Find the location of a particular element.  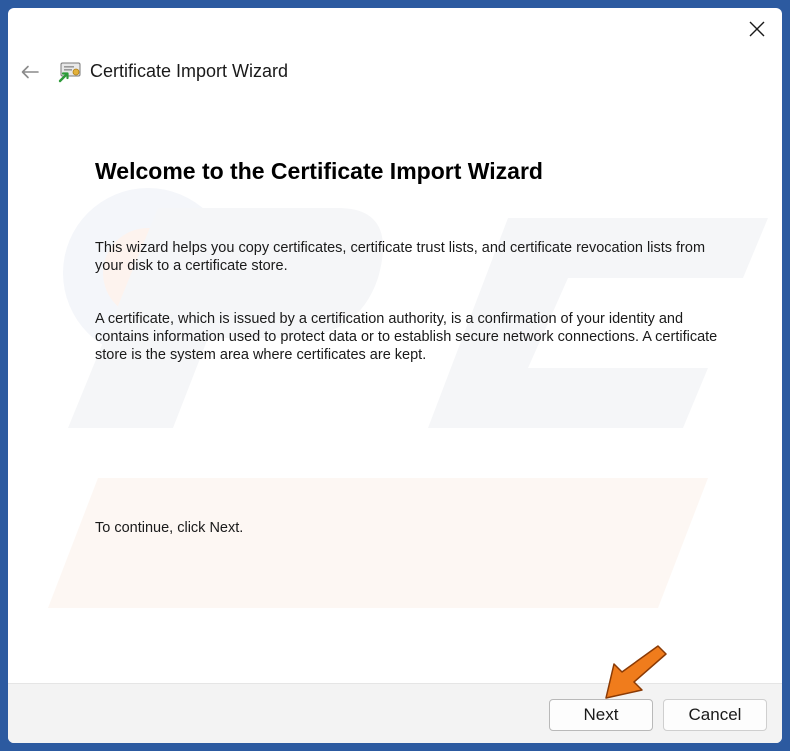

continue-instruction: To continue, click Next. is located at coordinates (169, 528).